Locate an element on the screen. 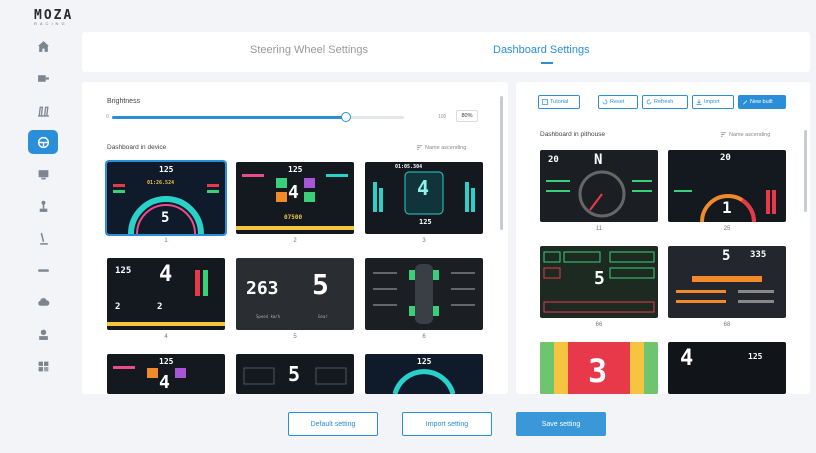 The height and width of the screenshot is (453, 816). sidebar-item-wheelbase is located at coordinates (43, 78).